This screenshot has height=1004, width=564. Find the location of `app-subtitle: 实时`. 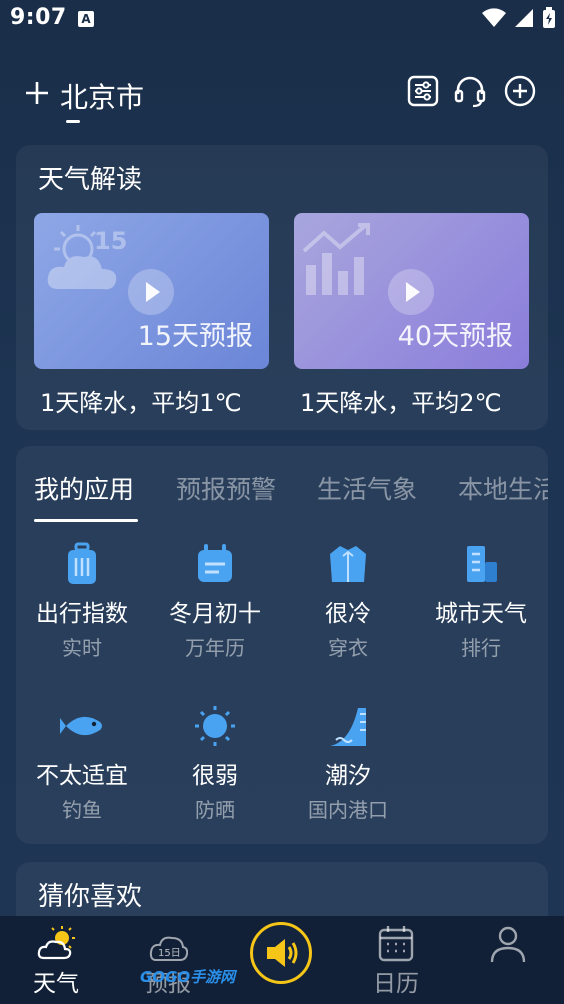

app-subtitle: 实时 is located at coordinates (82, 648).